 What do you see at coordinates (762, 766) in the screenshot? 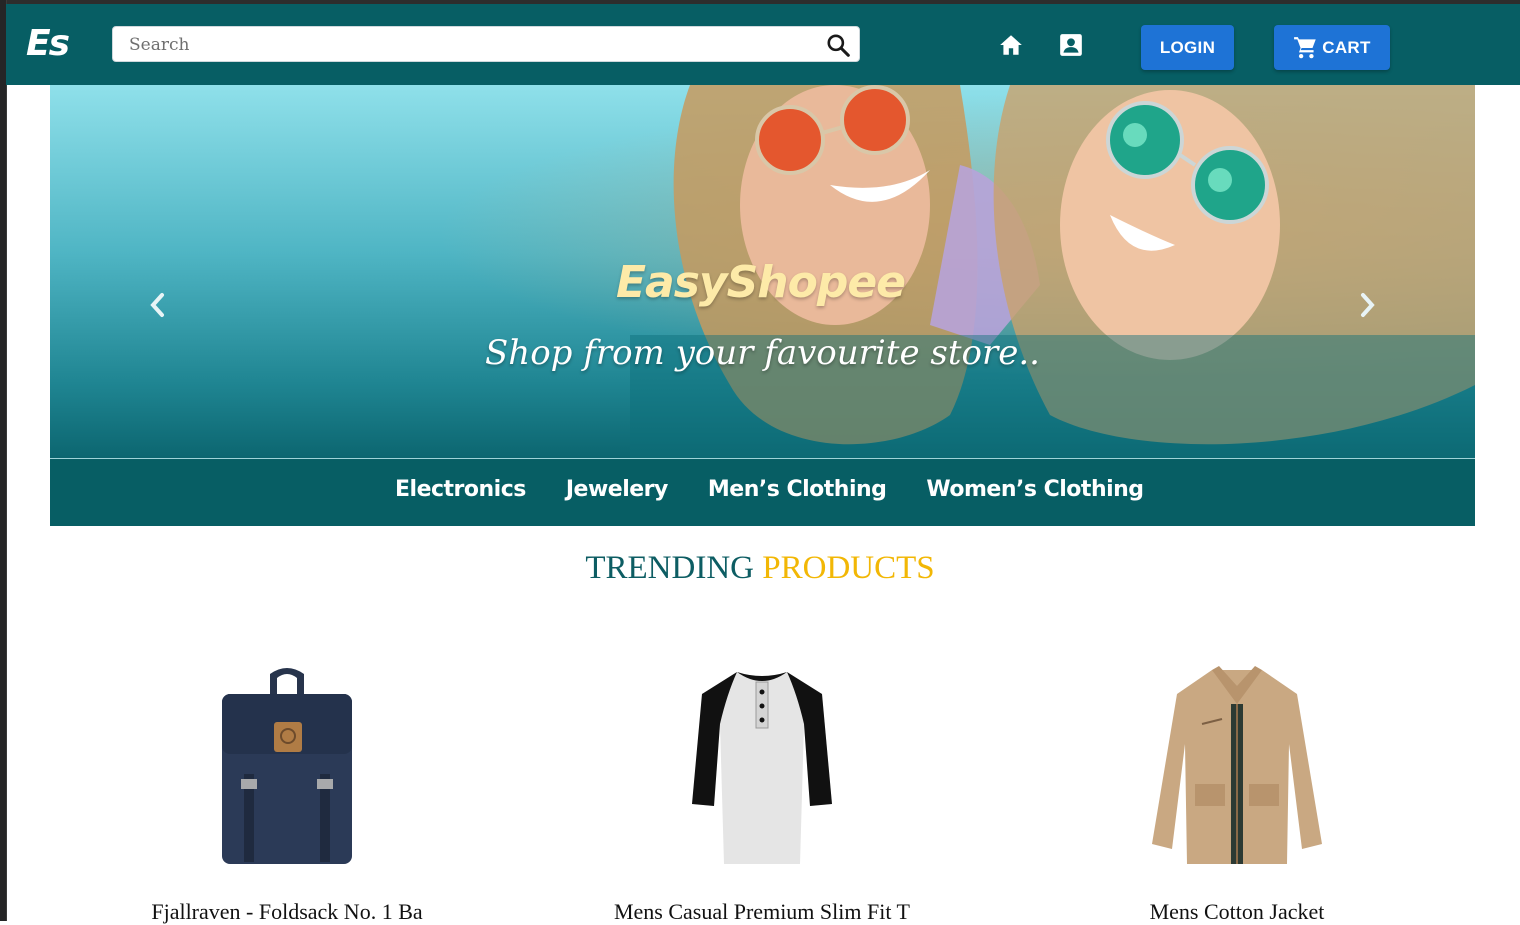
I see `raglan-tshirt-image` at bounding box center [762, 766].